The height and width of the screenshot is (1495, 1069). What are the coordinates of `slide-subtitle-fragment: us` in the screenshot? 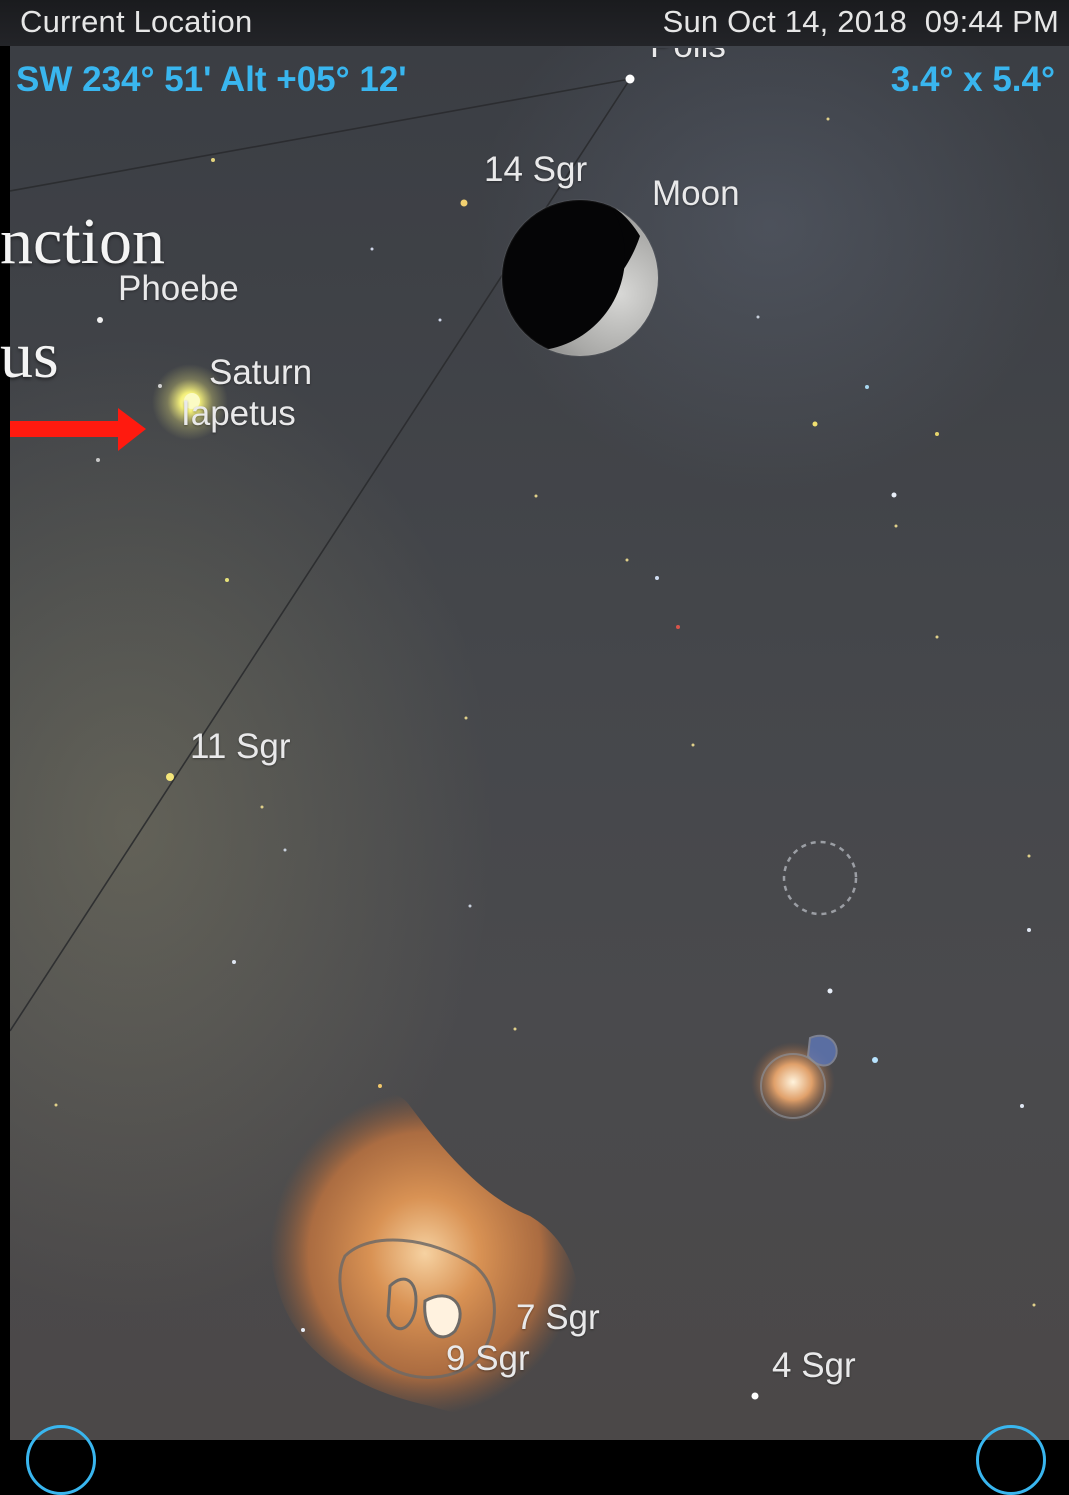 It's located at (29, 355).